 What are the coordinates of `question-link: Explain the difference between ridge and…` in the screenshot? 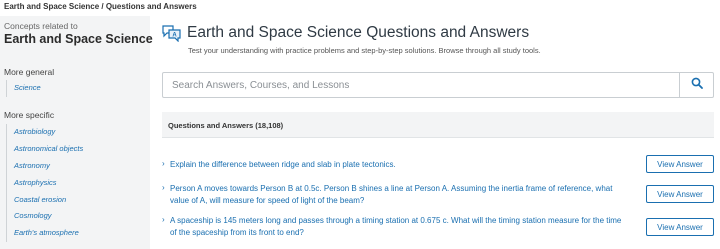 It's located at (400, 165).